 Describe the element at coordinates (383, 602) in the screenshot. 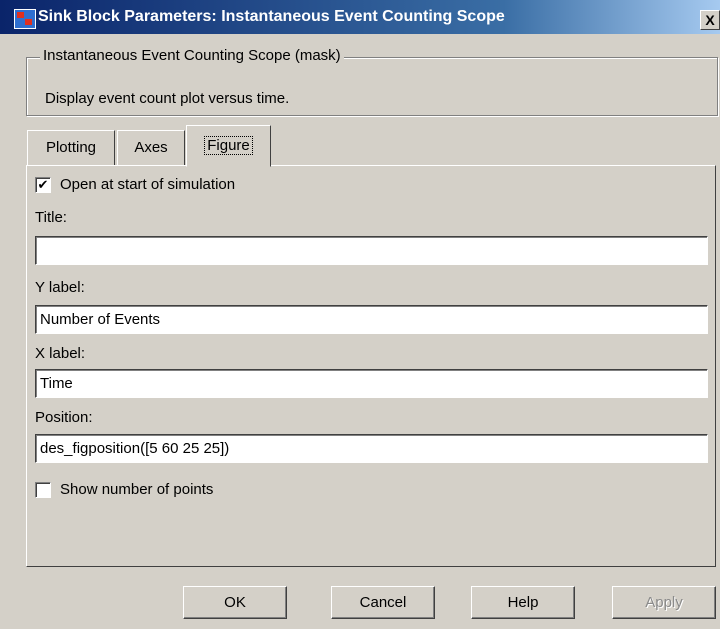

I see `cancel-button: Cancel` at that location.